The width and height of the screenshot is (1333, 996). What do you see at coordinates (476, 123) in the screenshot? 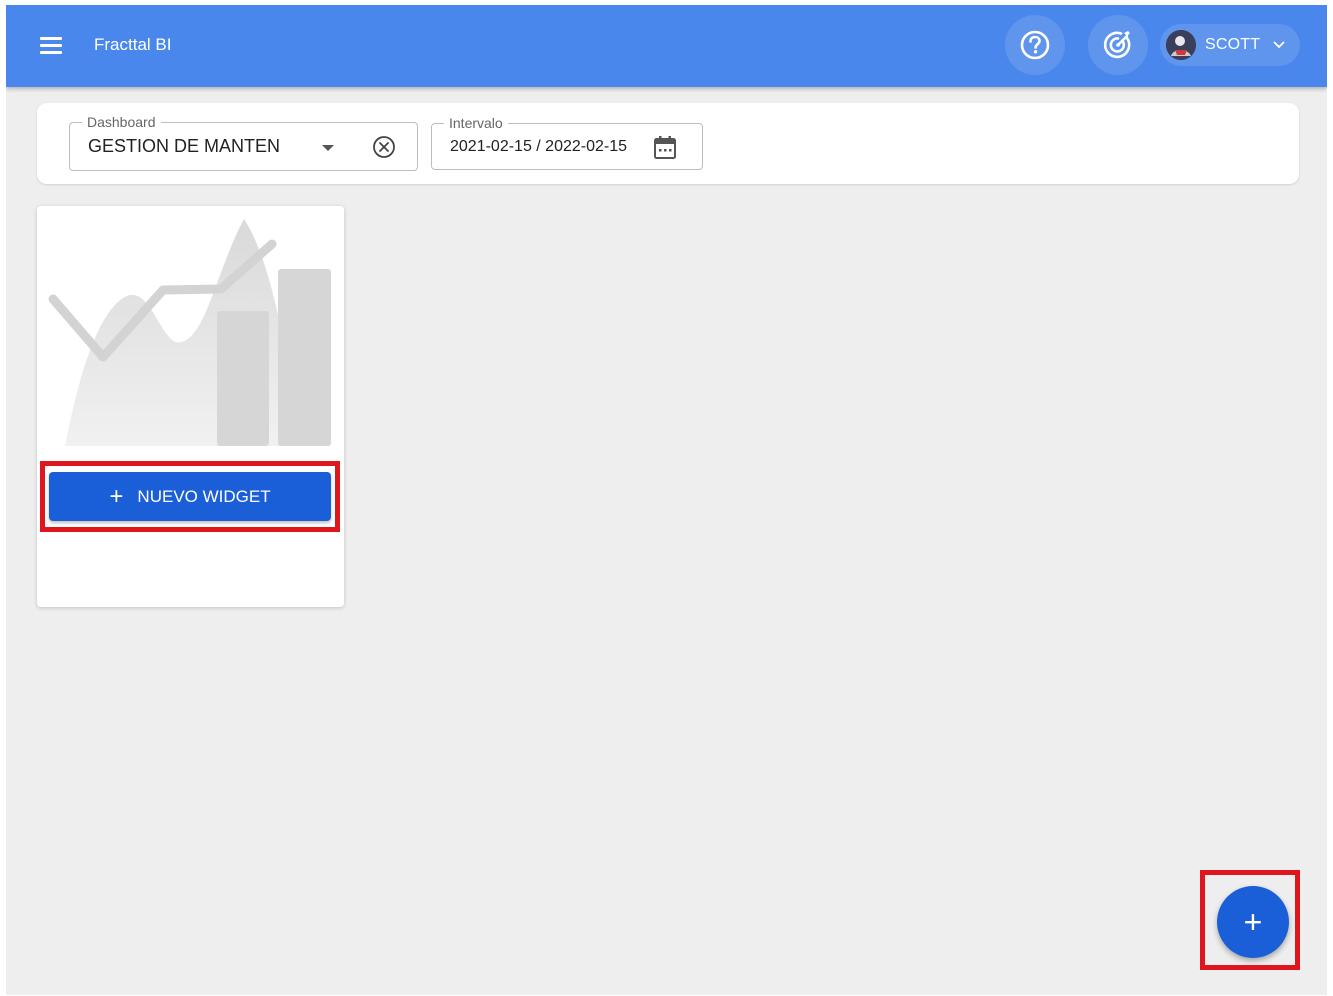
I see `interval-label: Intervalo` at bounding box center [476, 123].